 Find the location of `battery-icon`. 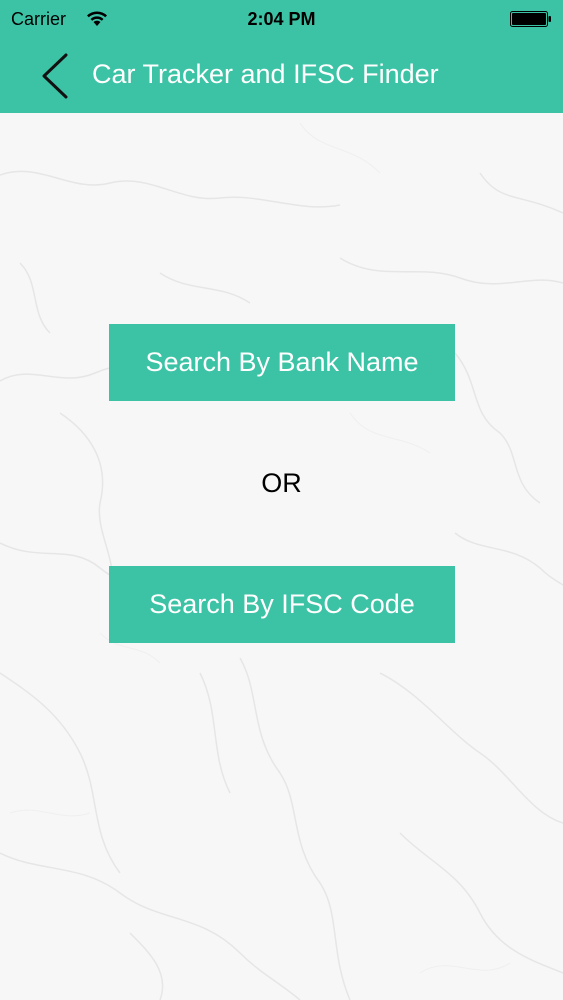

battery-icon is located at coordinates (531, 19).